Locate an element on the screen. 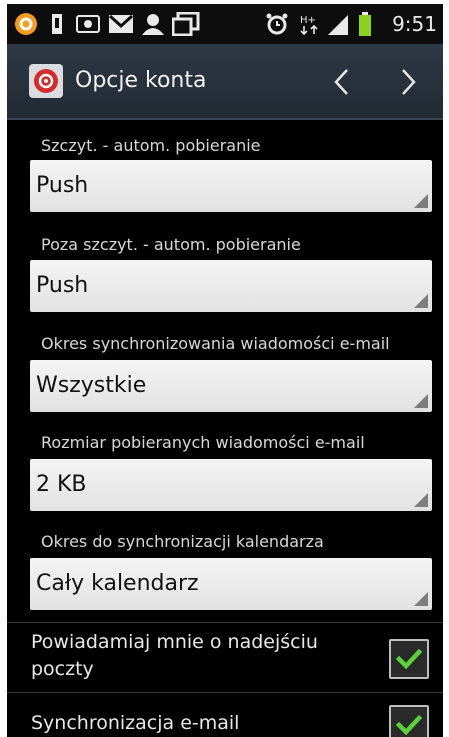 The image size is (449, 737). dropdown-value: Cały kalendarz is located at coordinates (117, 583).